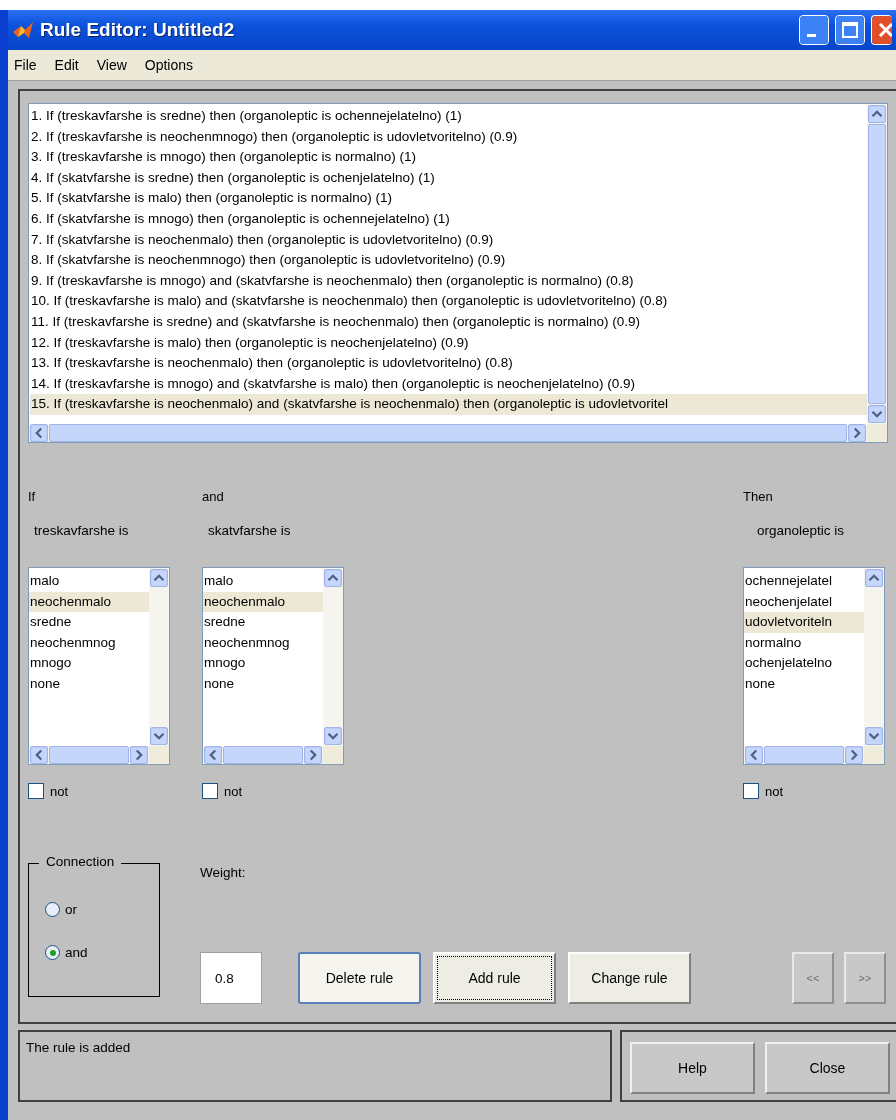 The width and height of the screenshot is (896, 1120). What do you see at coordinates (448, 281) in the screenshot?
I see `rule-item: 9. If (treskavfarshe is mnogo) and (skatvfarshe is neochenmalo) then (organoleptic is normalno) (0.8)` at bounding box center [448, 281].